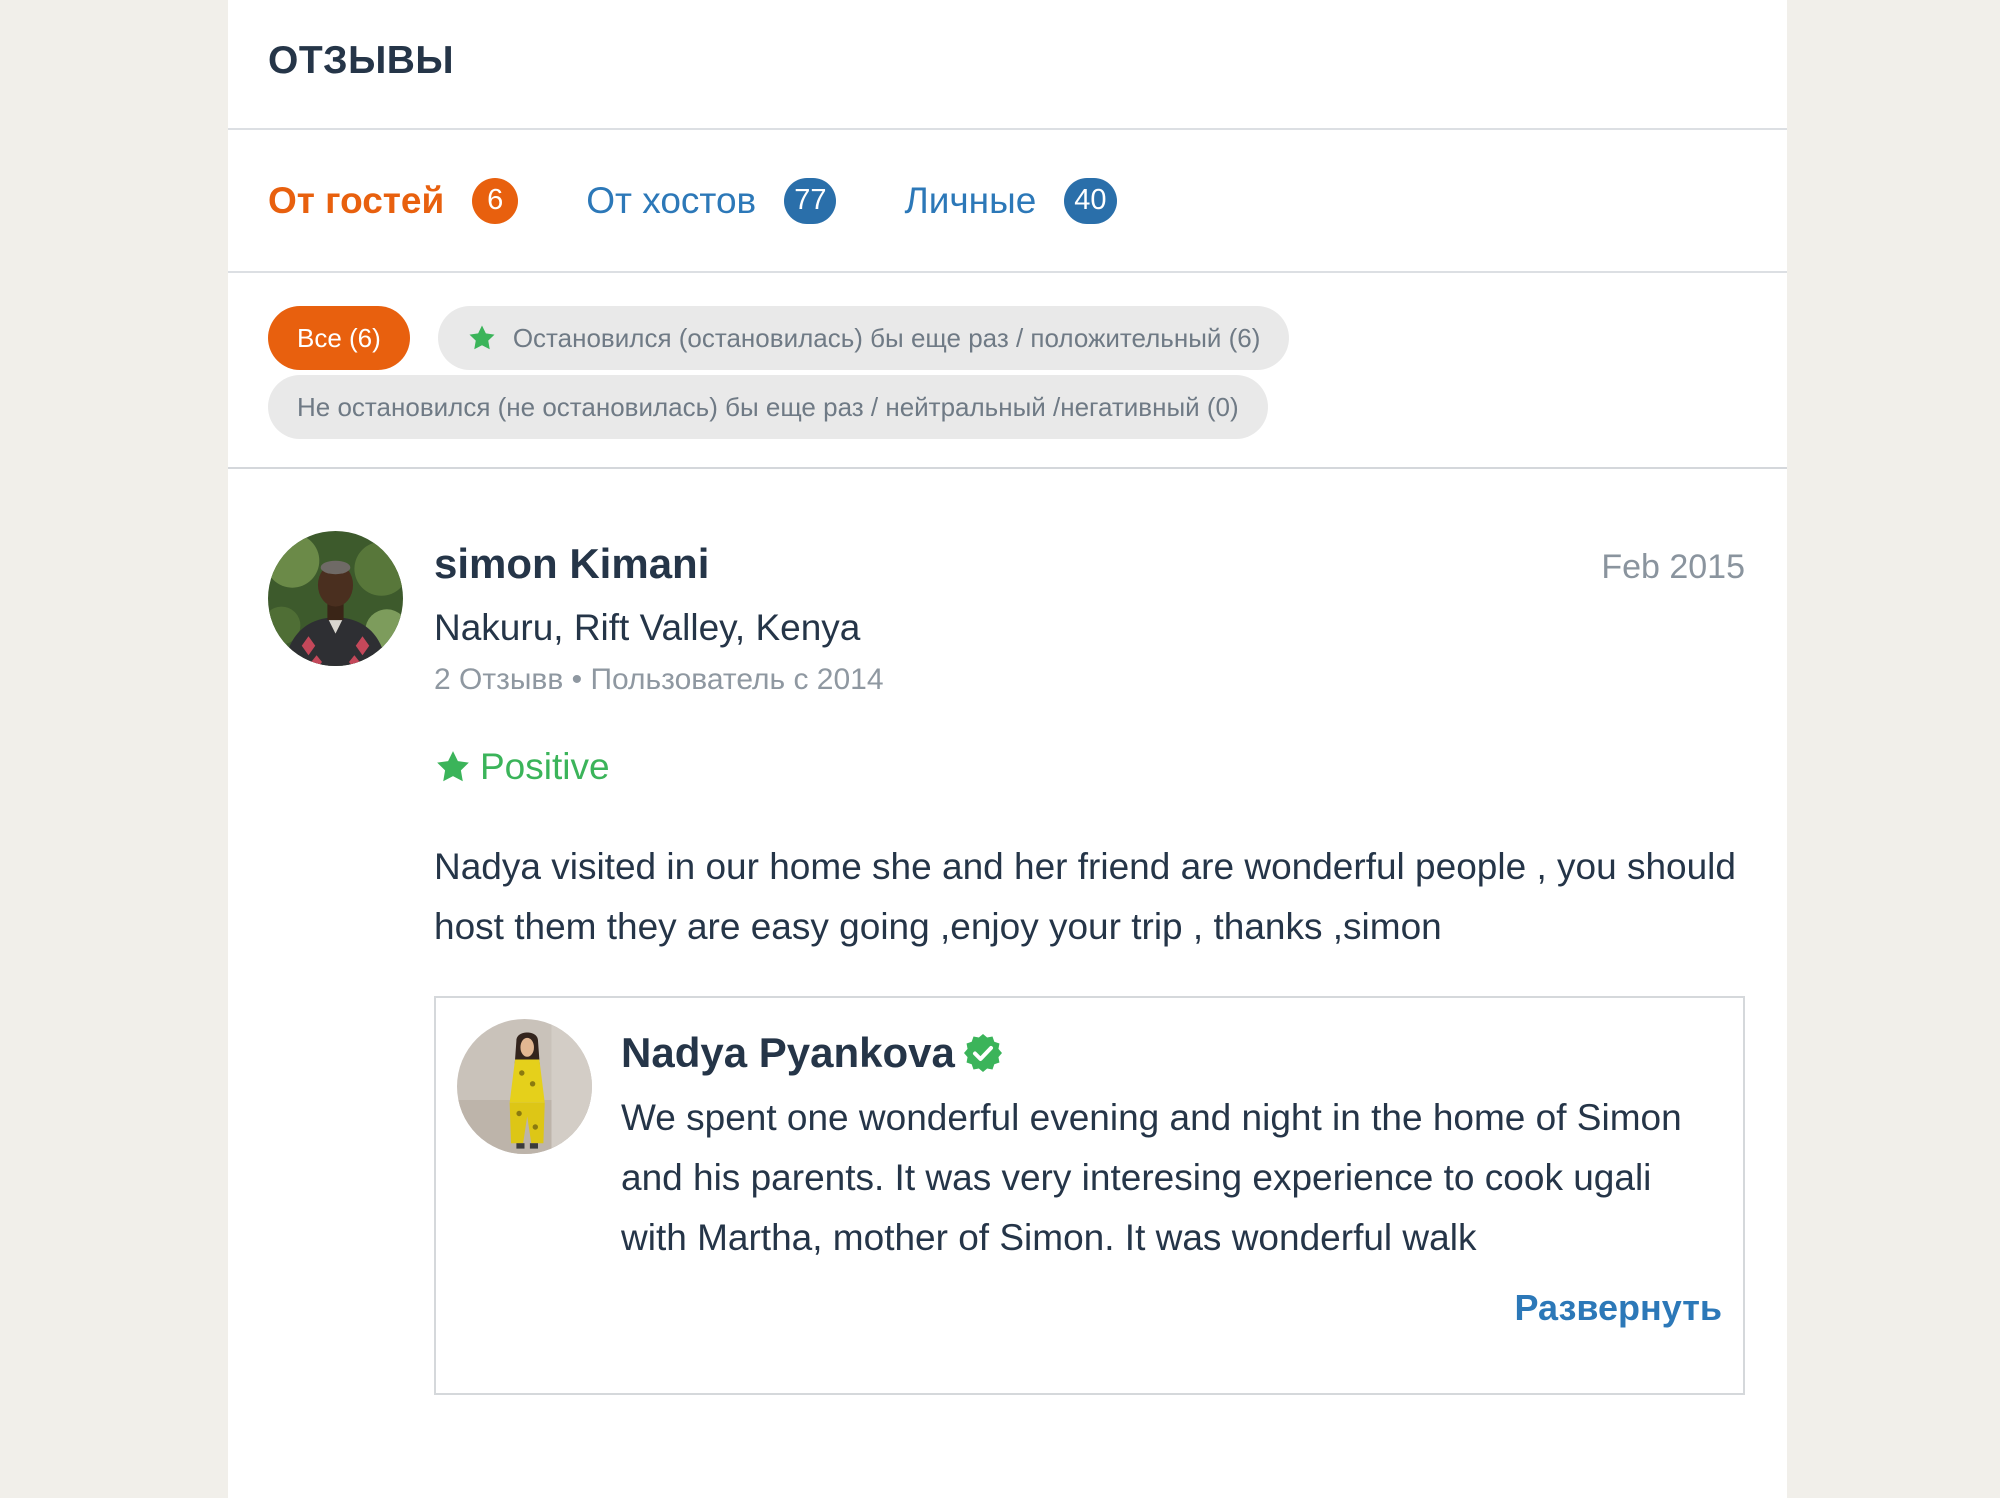 This screenshot has height=1498, width=2000. What do you see at coordinates (495, 200) in the screenshot?
I see `count-badge: 6` at bounding box center [495, 200].